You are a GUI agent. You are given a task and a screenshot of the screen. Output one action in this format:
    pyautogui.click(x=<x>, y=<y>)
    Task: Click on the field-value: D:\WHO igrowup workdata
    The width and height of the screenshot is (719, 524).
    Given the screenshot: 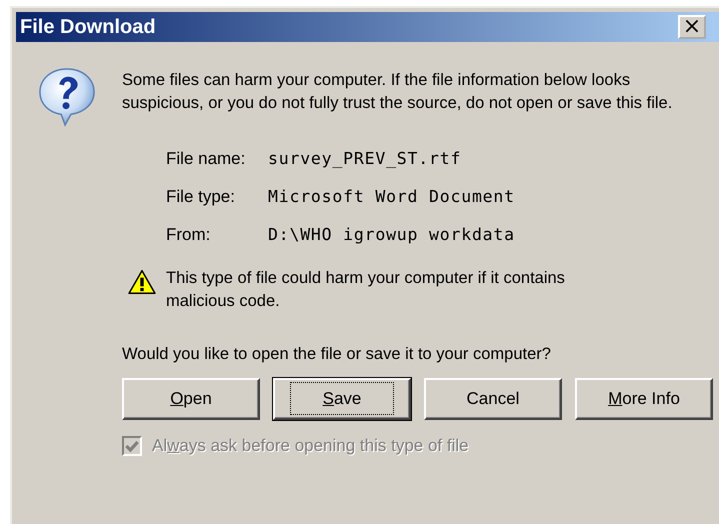 What is the action you would take?
    pyautogui.click(x=391, y=235)
    